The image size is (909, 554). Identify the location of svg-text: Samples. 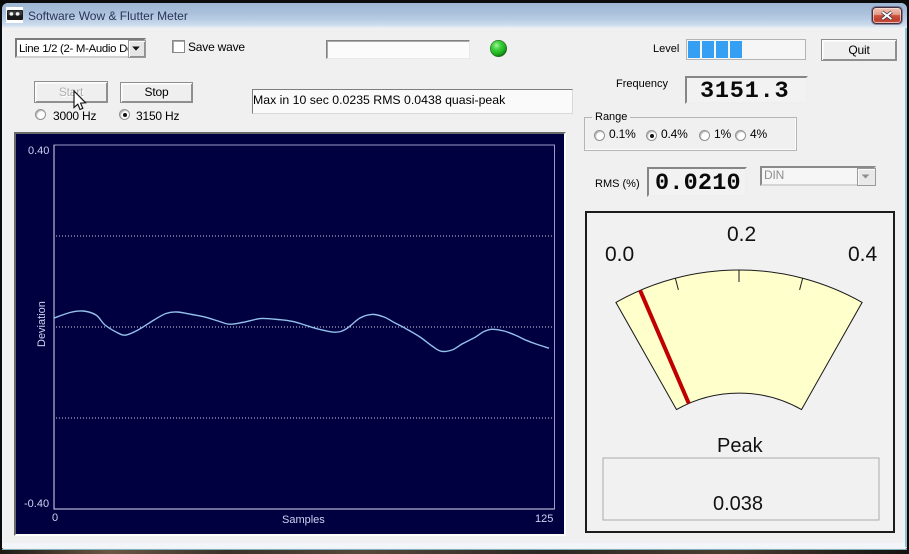
(303, 520).